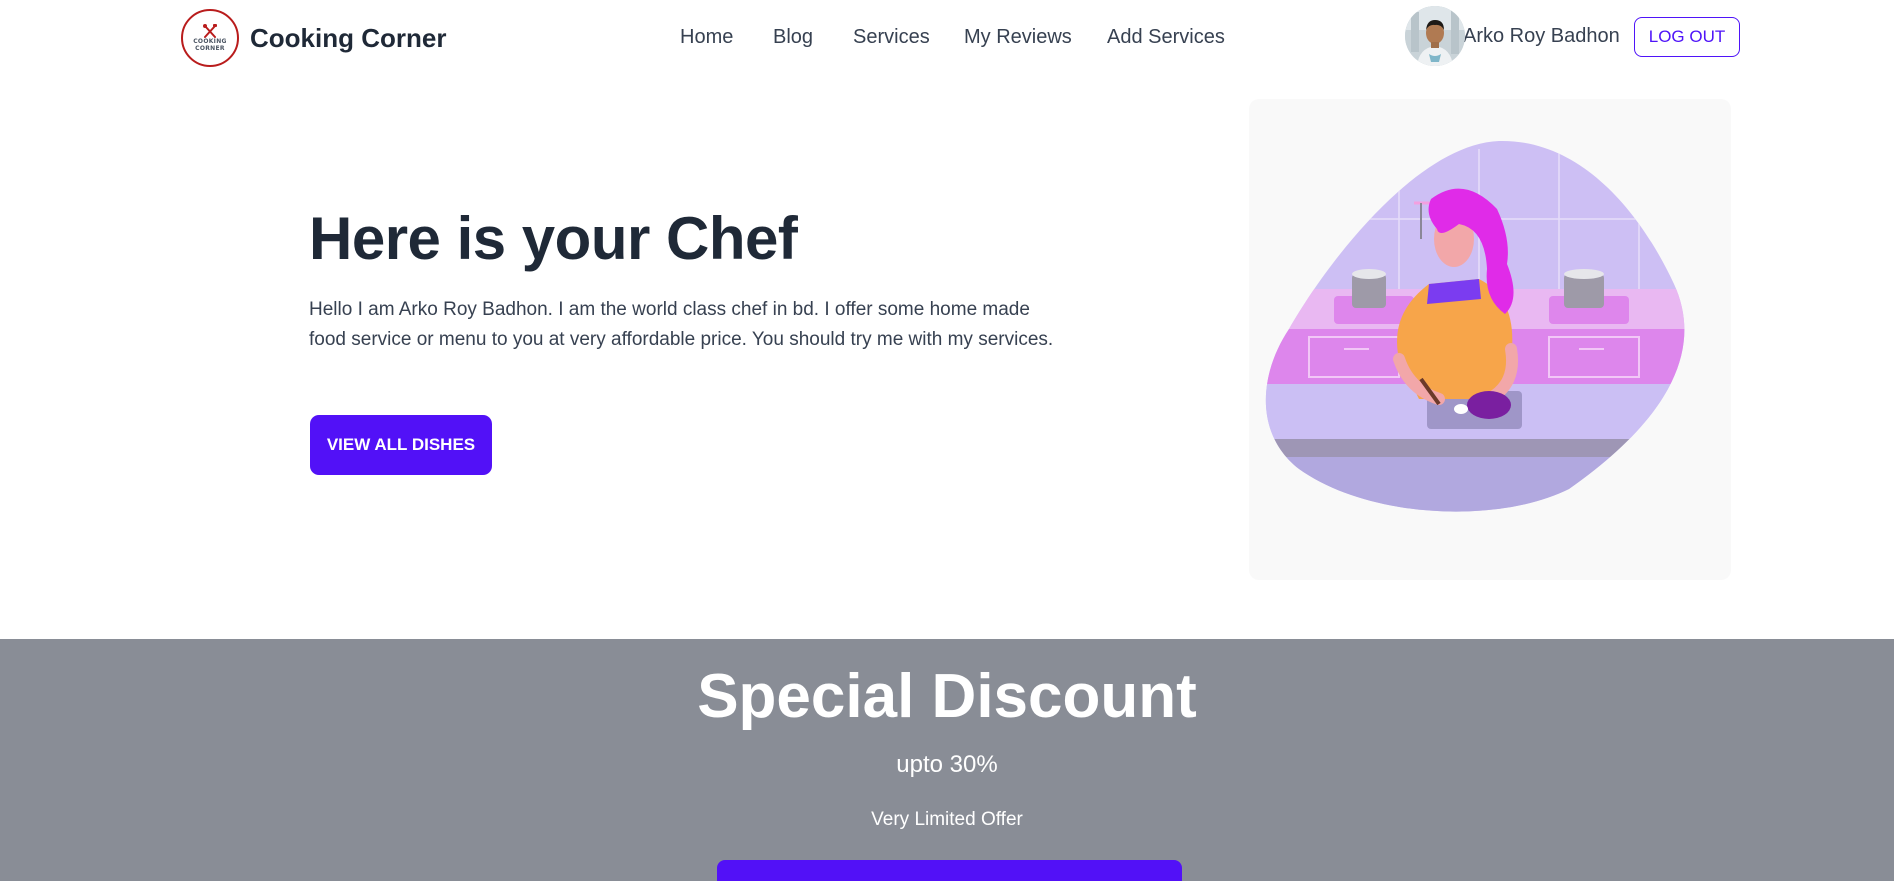 The image size is (1894, 881). What do you see at coordinates (793, 37) in the screenshot?
I see `nav-blog-link: Blog` at bounding box center [793, 37].